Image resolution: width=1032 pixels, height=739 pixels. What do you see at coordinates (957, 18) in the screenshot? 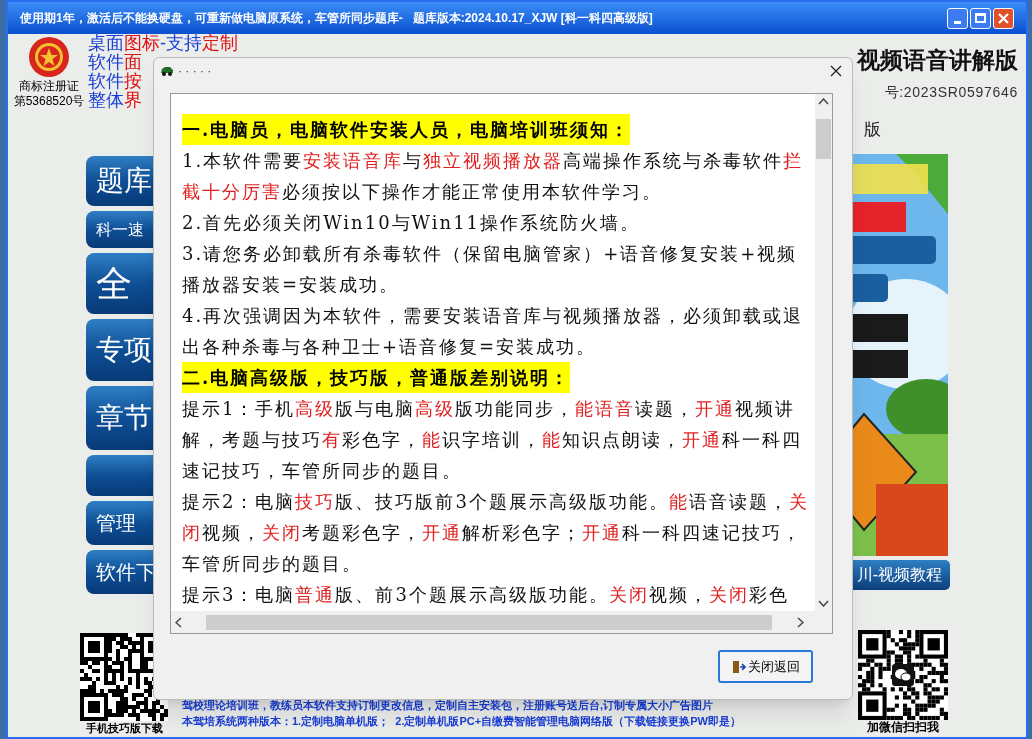
I see `minimize-button` at bounding box center [957, 18].